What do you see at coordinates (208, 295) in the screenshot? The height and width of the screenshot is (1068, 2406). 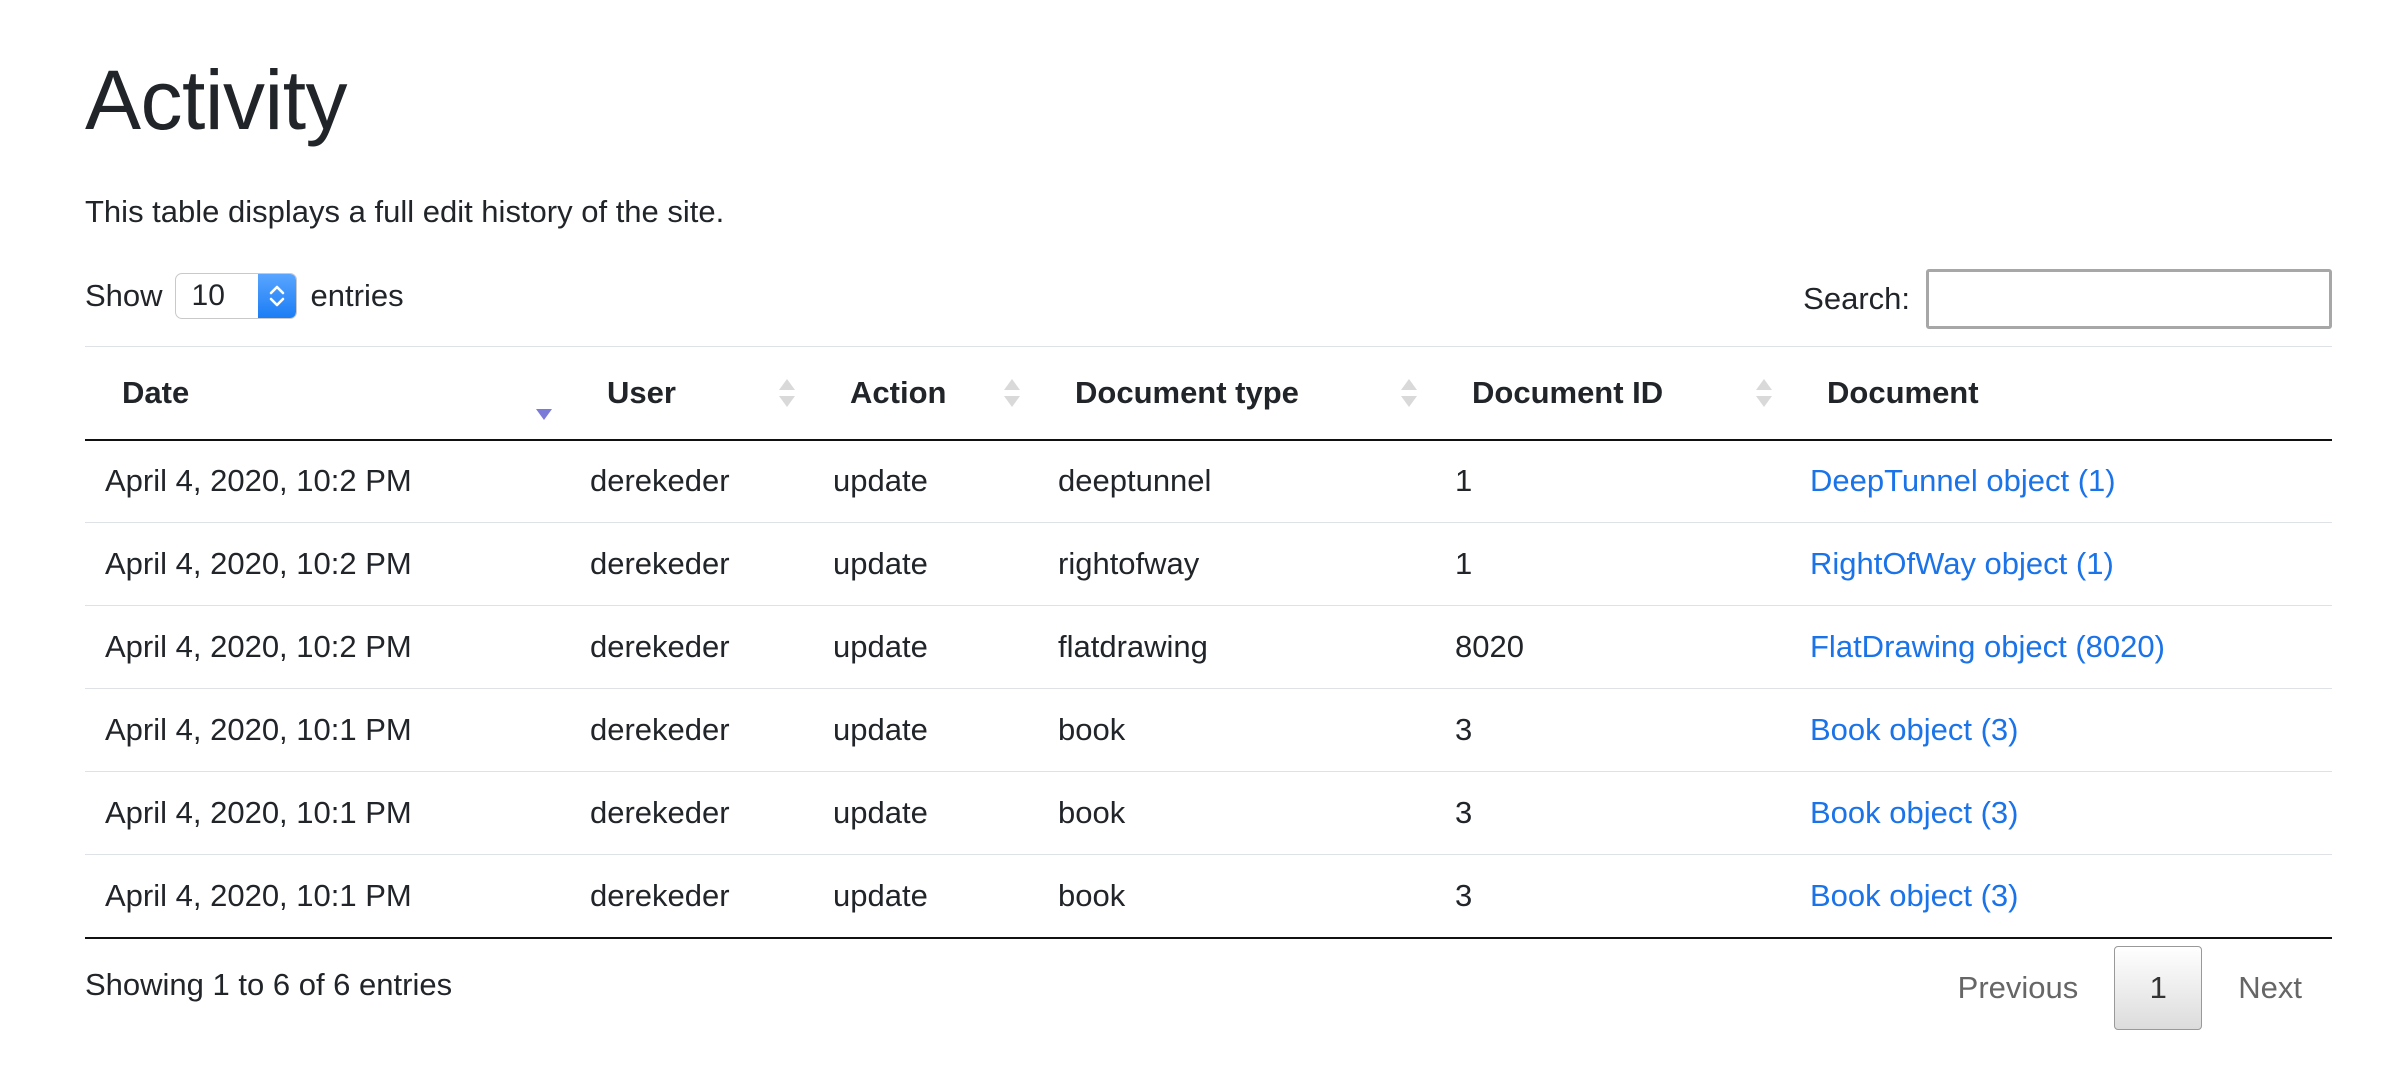 I see `entries-per-page-value: 10` at bounding box center [208, 295].